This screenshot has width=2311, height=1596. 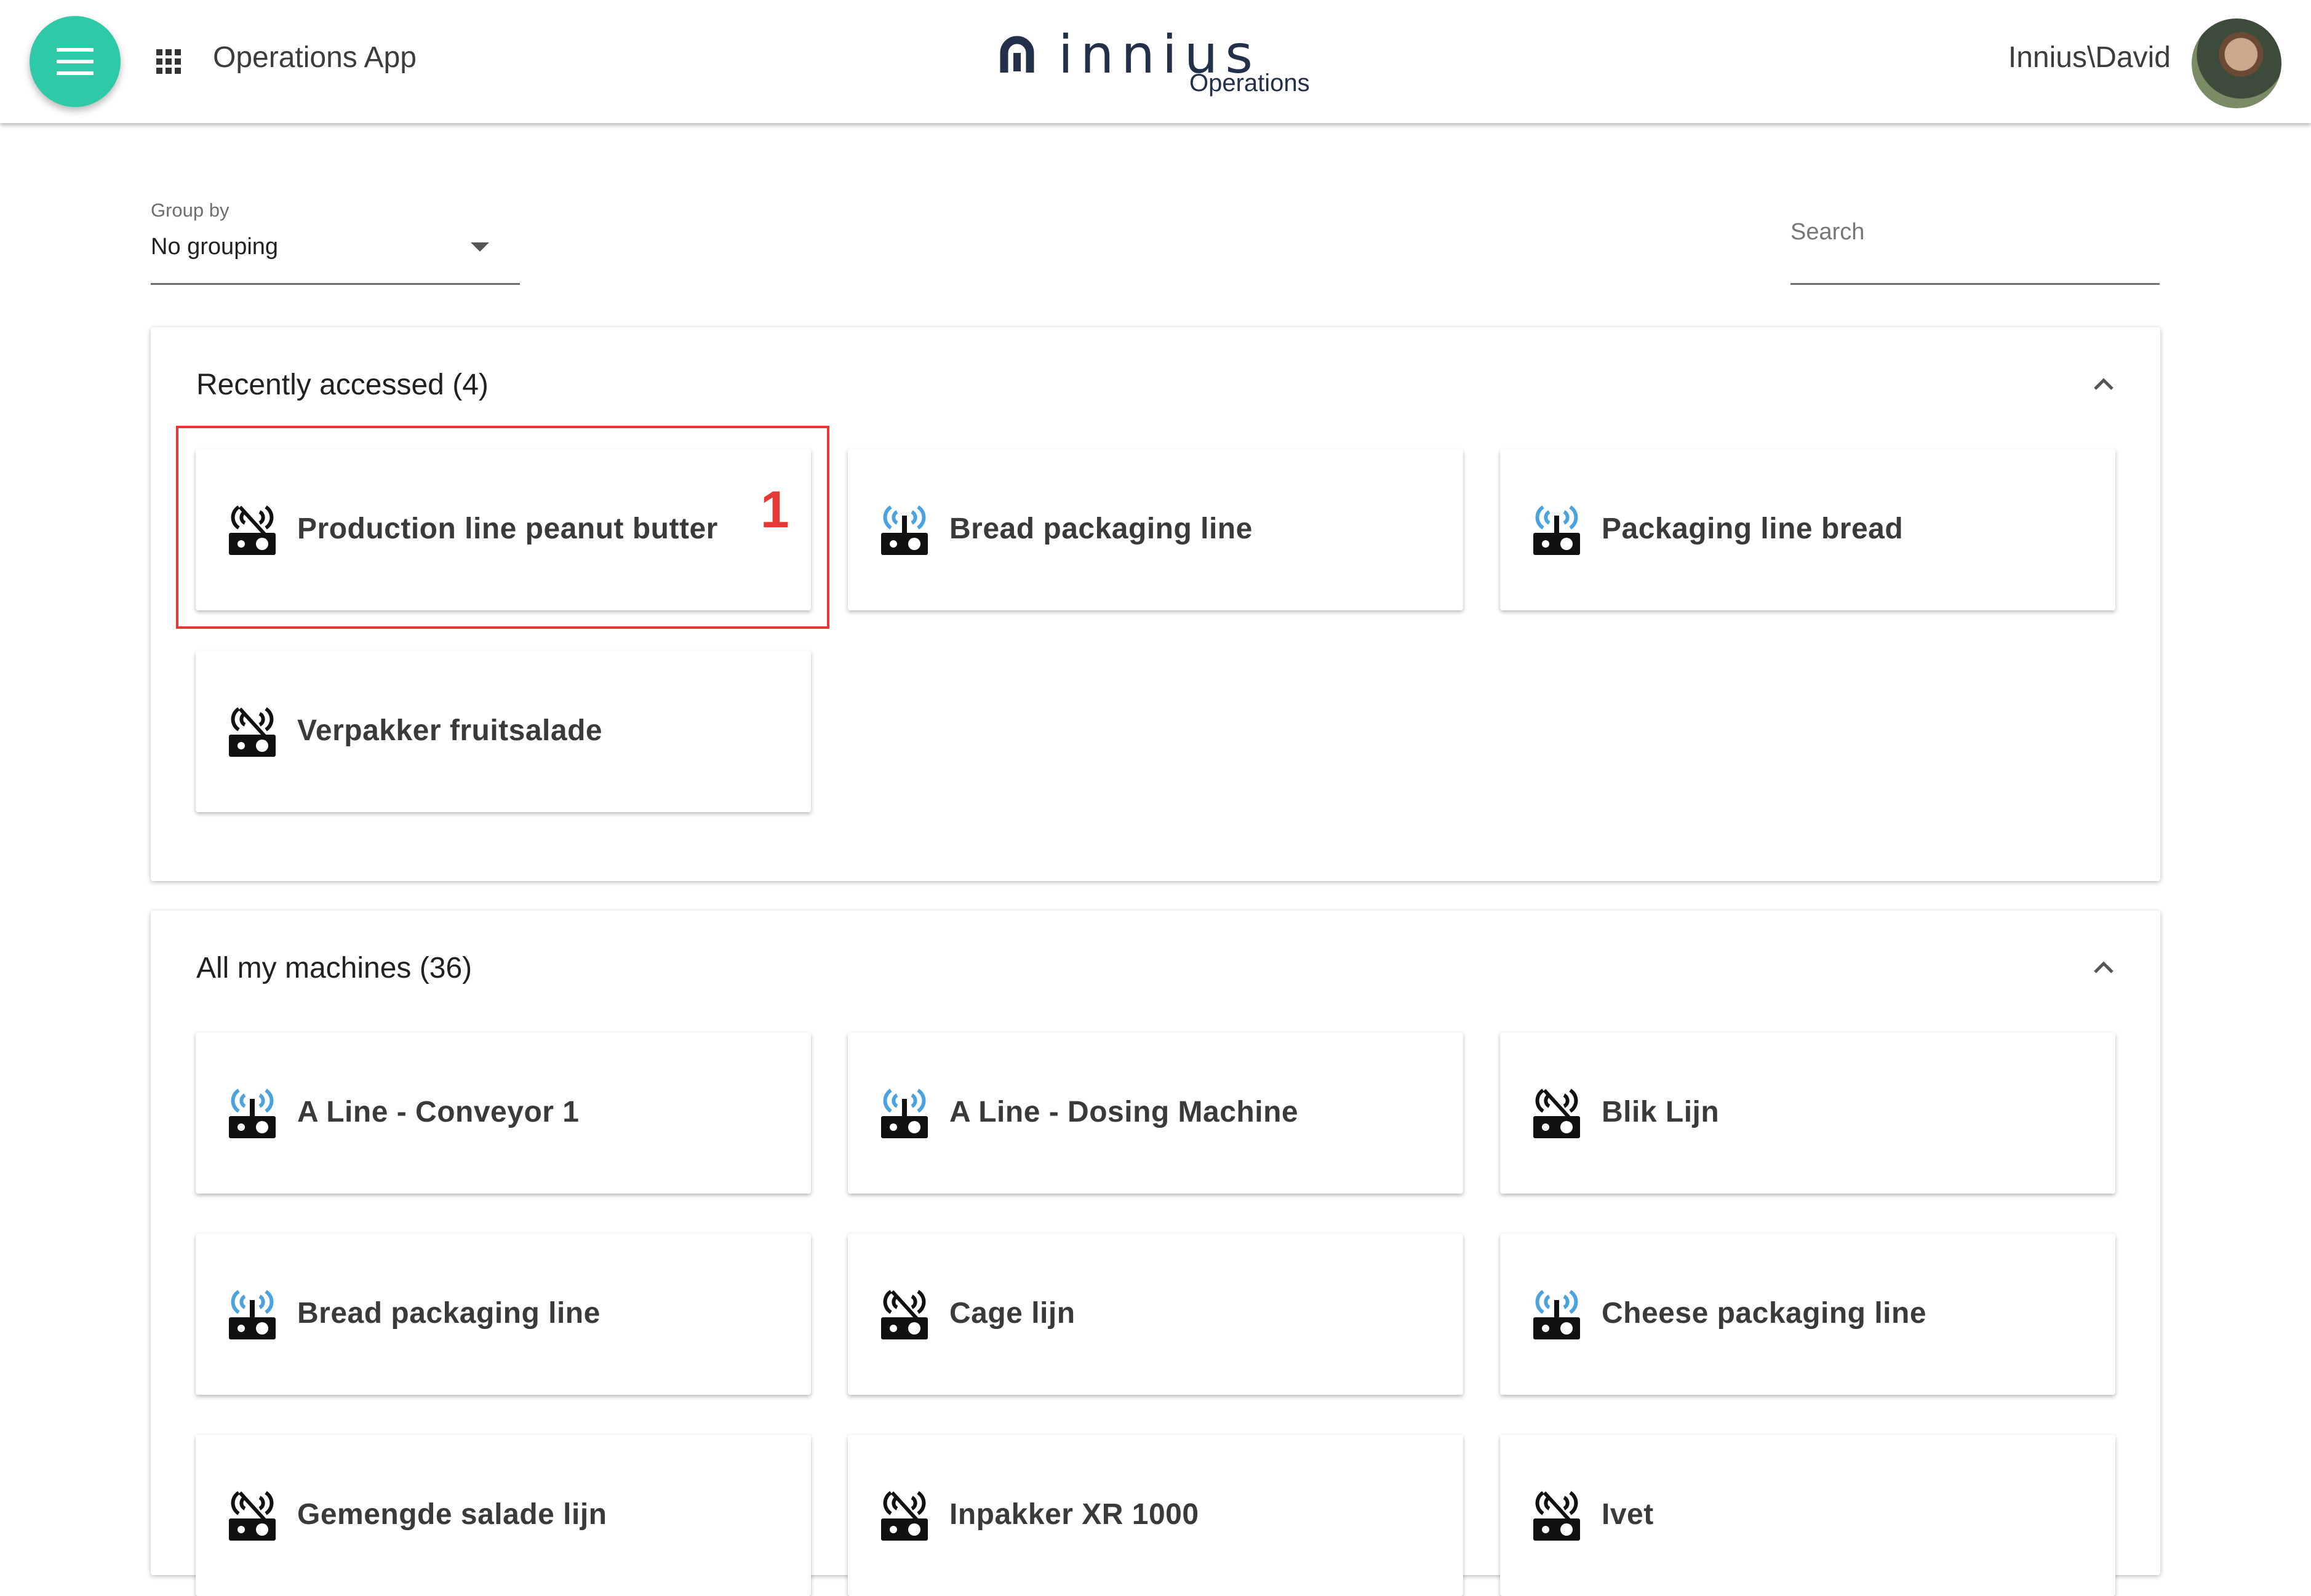 I want to click on innius-logo-mark-icon, so click(x=1017, y=54).